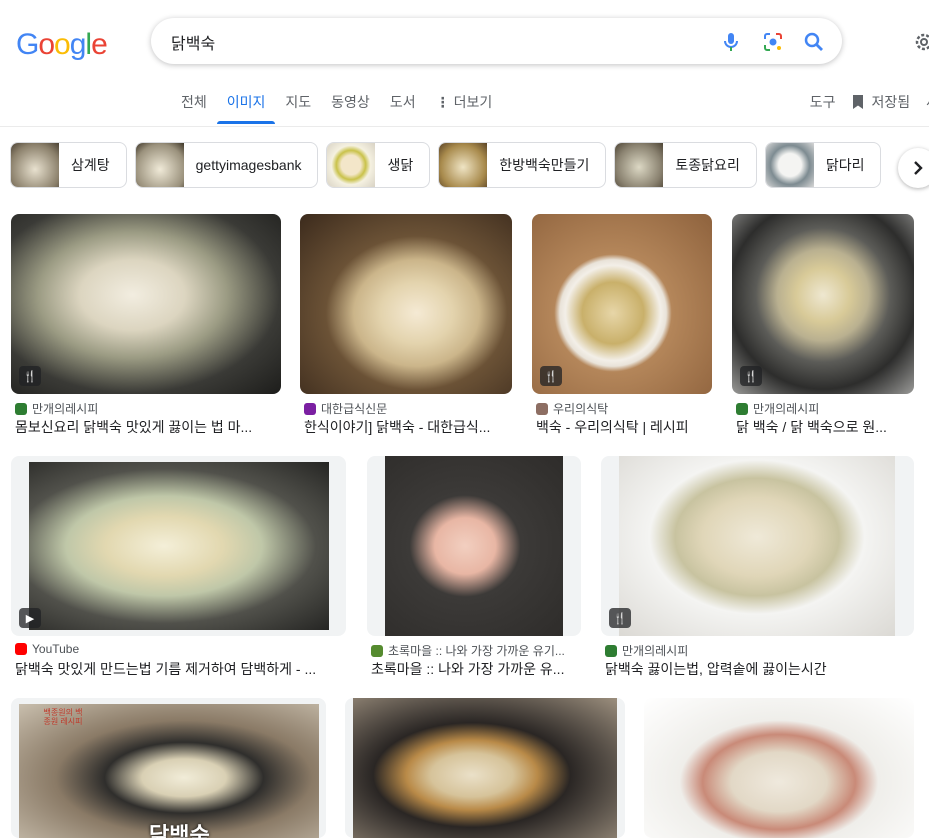  I want to click on tab-maps-label: 지도, so click(298, 102).